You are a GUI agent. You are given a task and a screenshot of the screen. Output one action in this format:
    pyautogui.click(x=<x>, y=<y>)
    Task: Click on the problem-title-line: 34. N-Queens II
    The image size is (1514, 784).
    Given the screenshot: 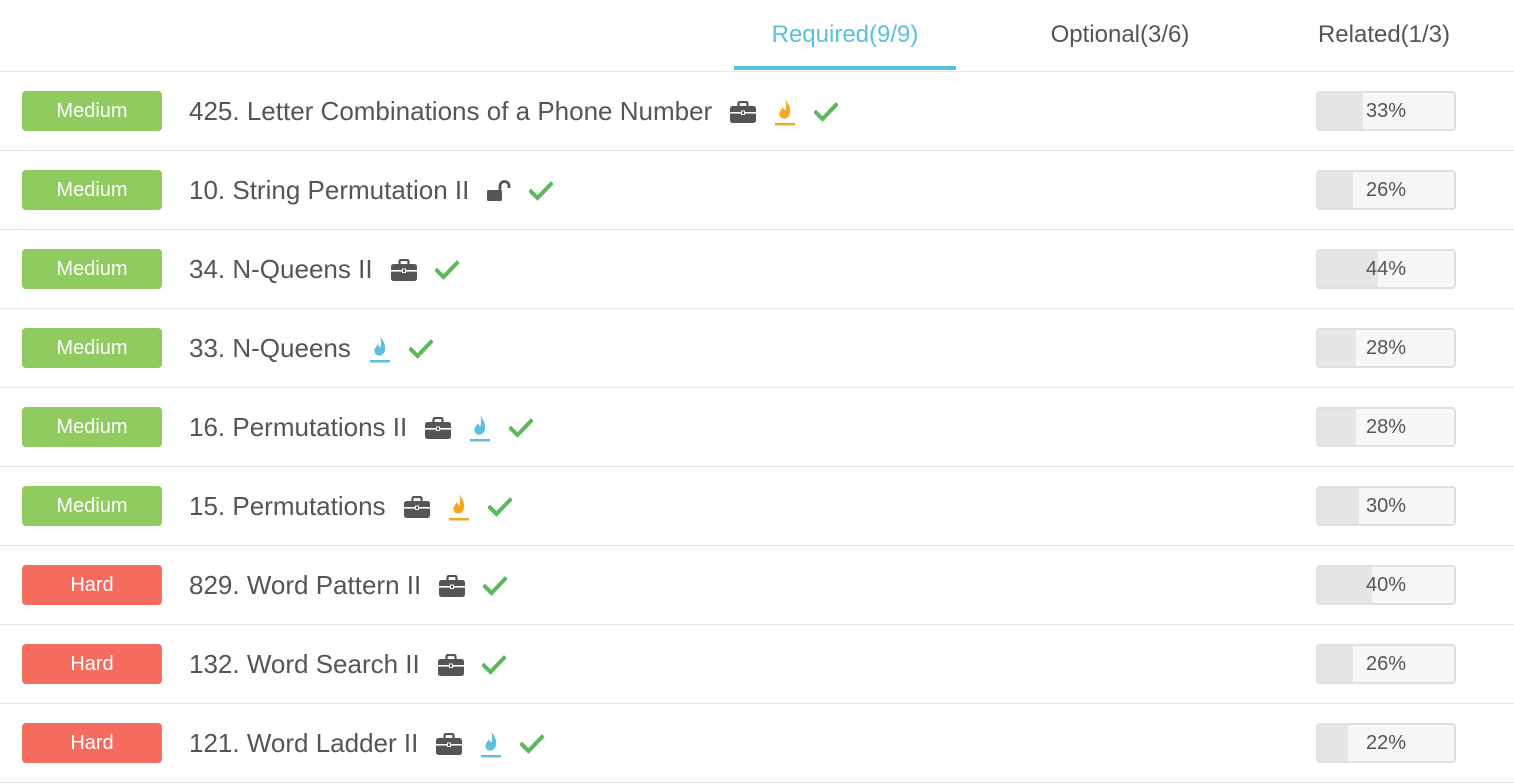 What is the action you would take?
    pyautogui.click(x=324, y=269)
    